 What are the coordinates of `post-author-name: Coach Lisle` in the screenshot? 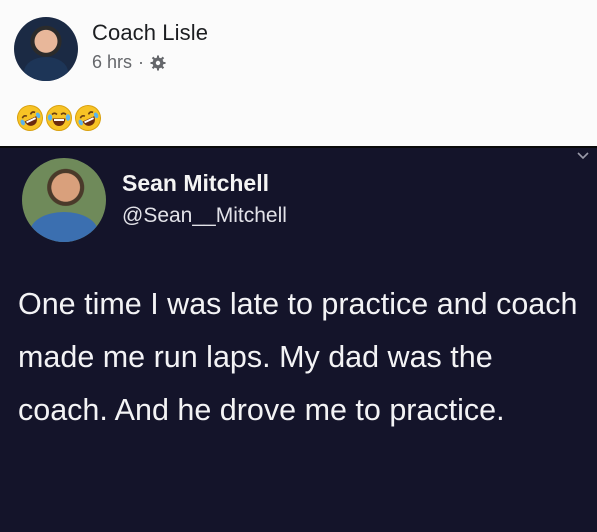 It's located at (150, 33).